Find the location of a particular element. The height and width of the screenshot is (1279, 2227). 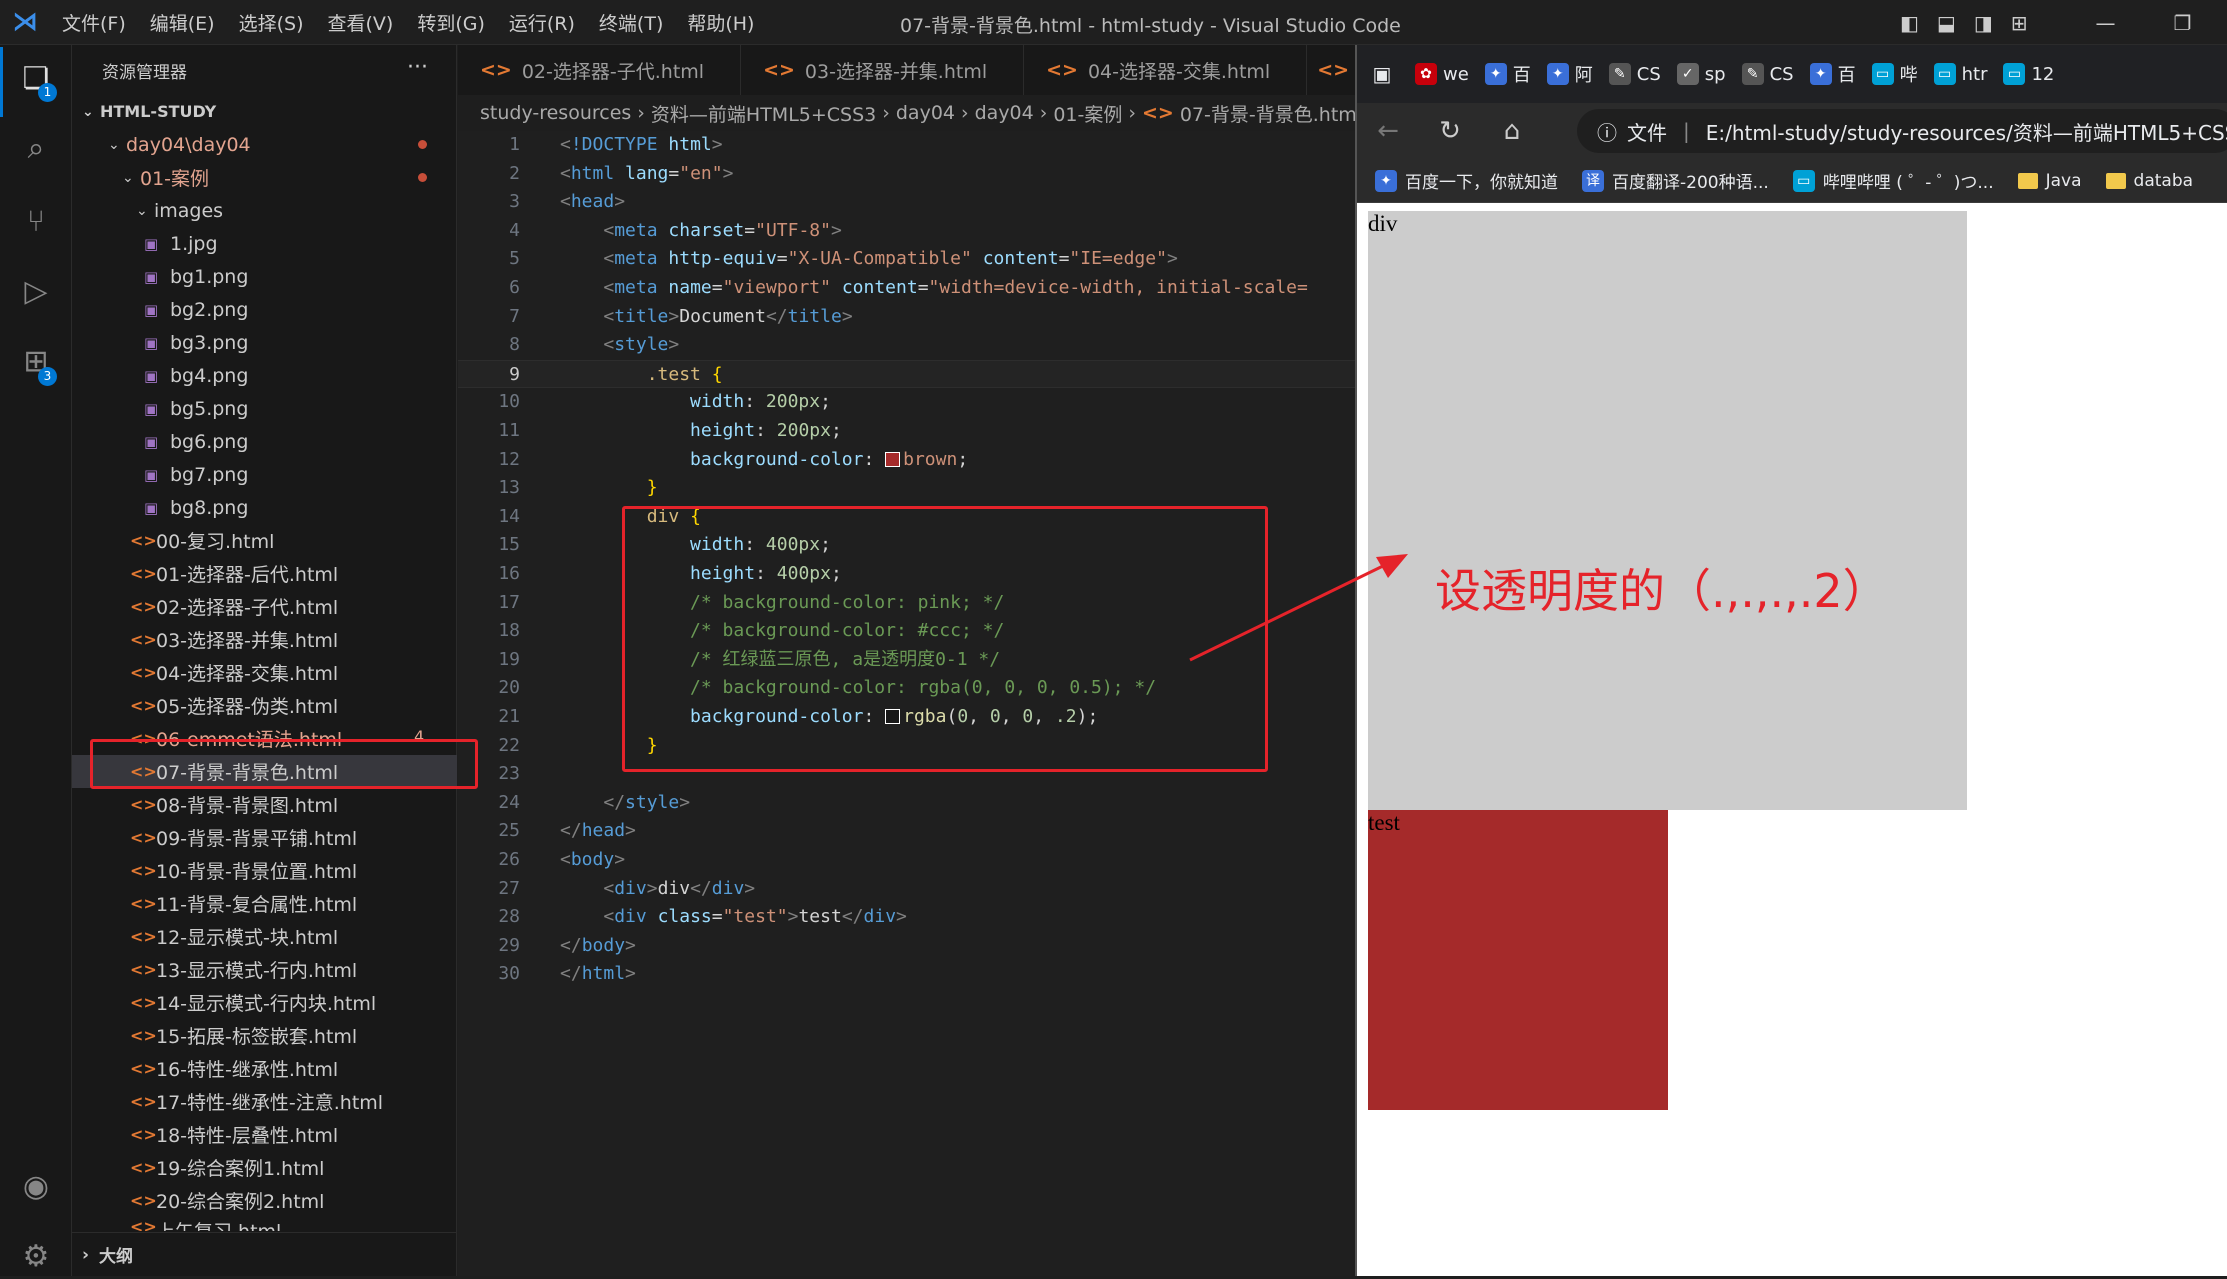

back-icon: ← is located at coordinates (1388, 131).